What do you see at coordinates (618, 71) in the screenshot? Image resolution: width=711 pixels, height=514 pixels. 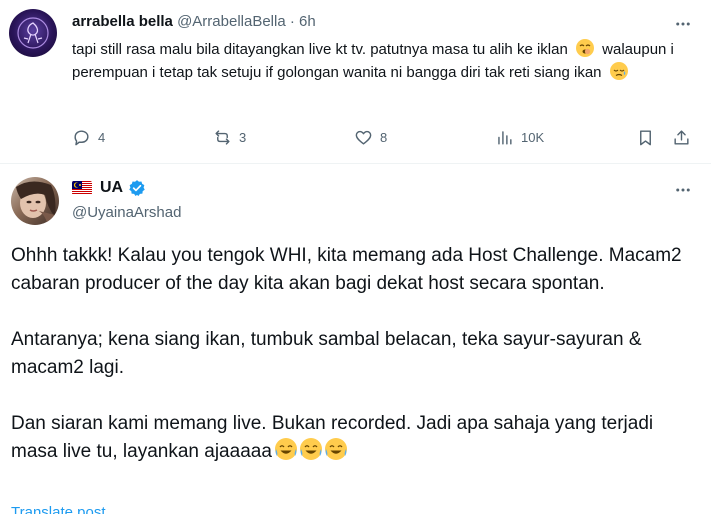 I see `sad-relieved-face-icon` at bounding box center [618, 71].